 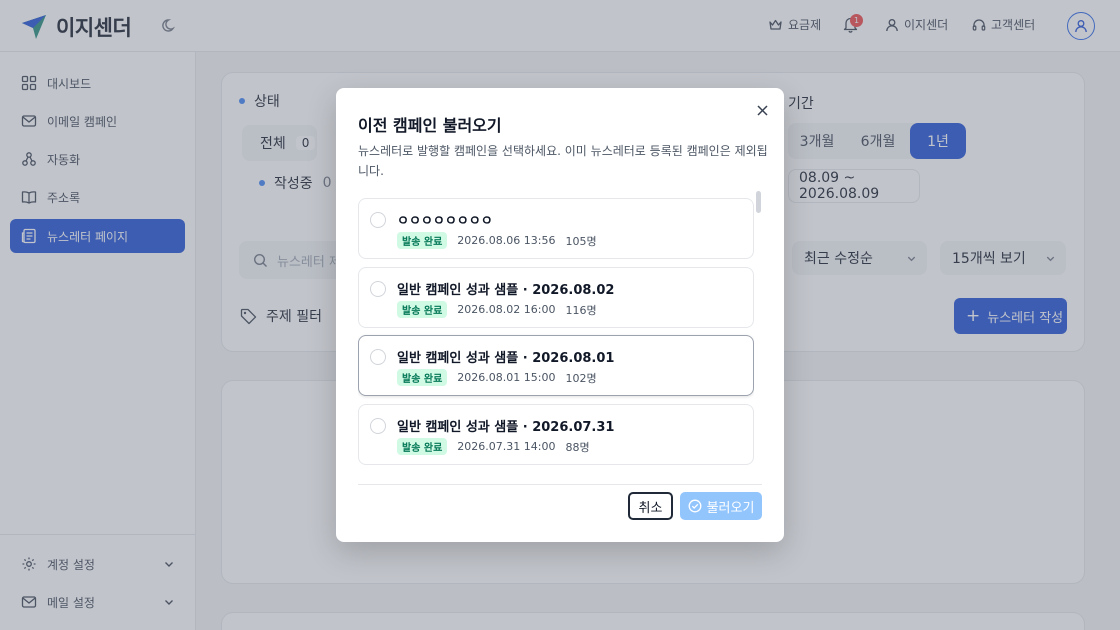 I want to click on campaign-recipients: 116명, so click(x=581, y=310).